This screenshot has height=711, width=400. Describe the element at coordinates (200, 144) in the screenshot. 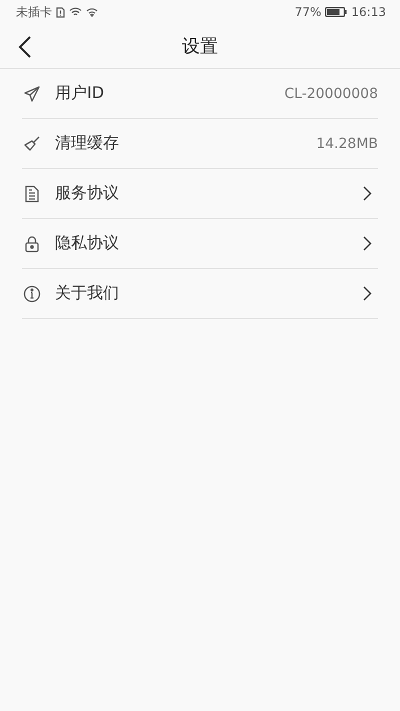

I see `settings-item: 清理缓存 14.28MB` at that location.